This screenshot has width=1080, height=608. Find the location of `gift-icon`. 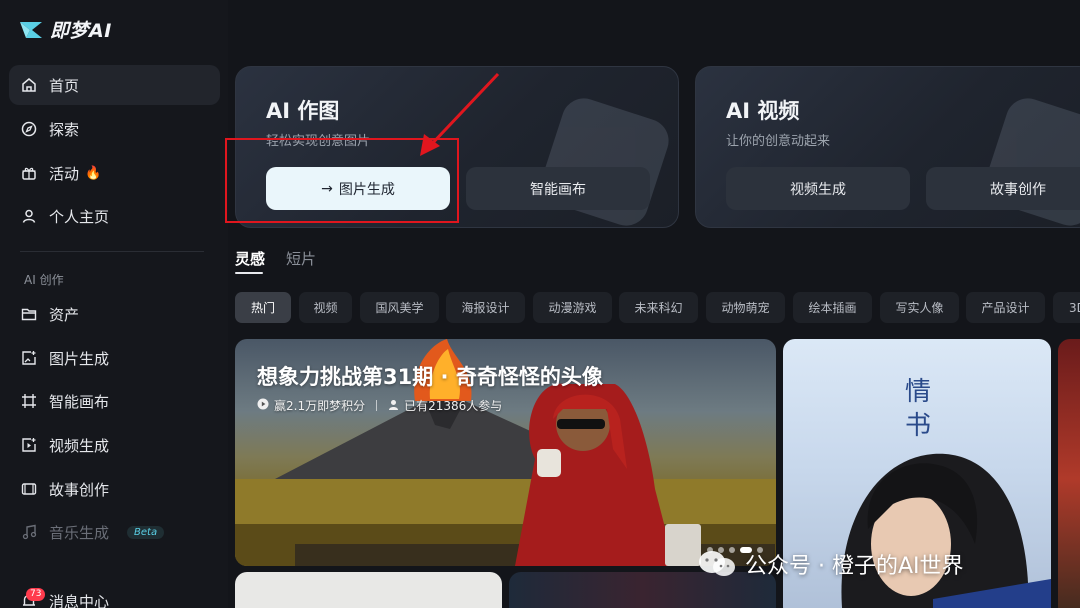

gift-icon is located at coordinates (29, 173).